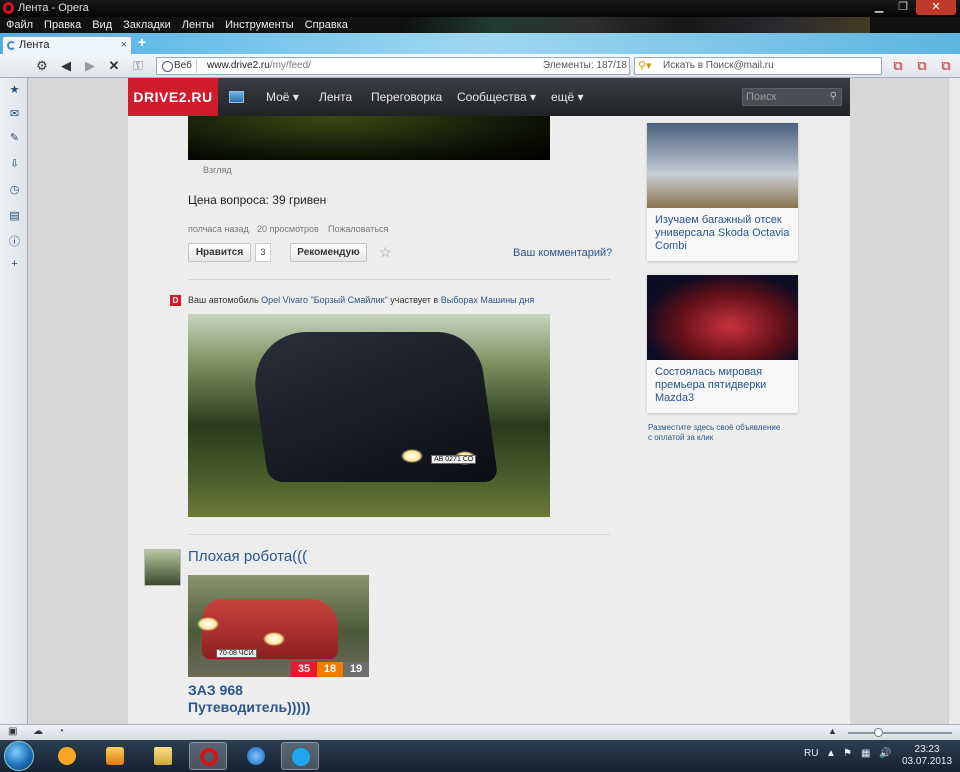 Image resolution: width=960 pixels, height=772 pixels. What do you see at coordinates (567, 97) in the screenshot?
I see `nav-more: ещё ▾` at bounding box center [567, 97].